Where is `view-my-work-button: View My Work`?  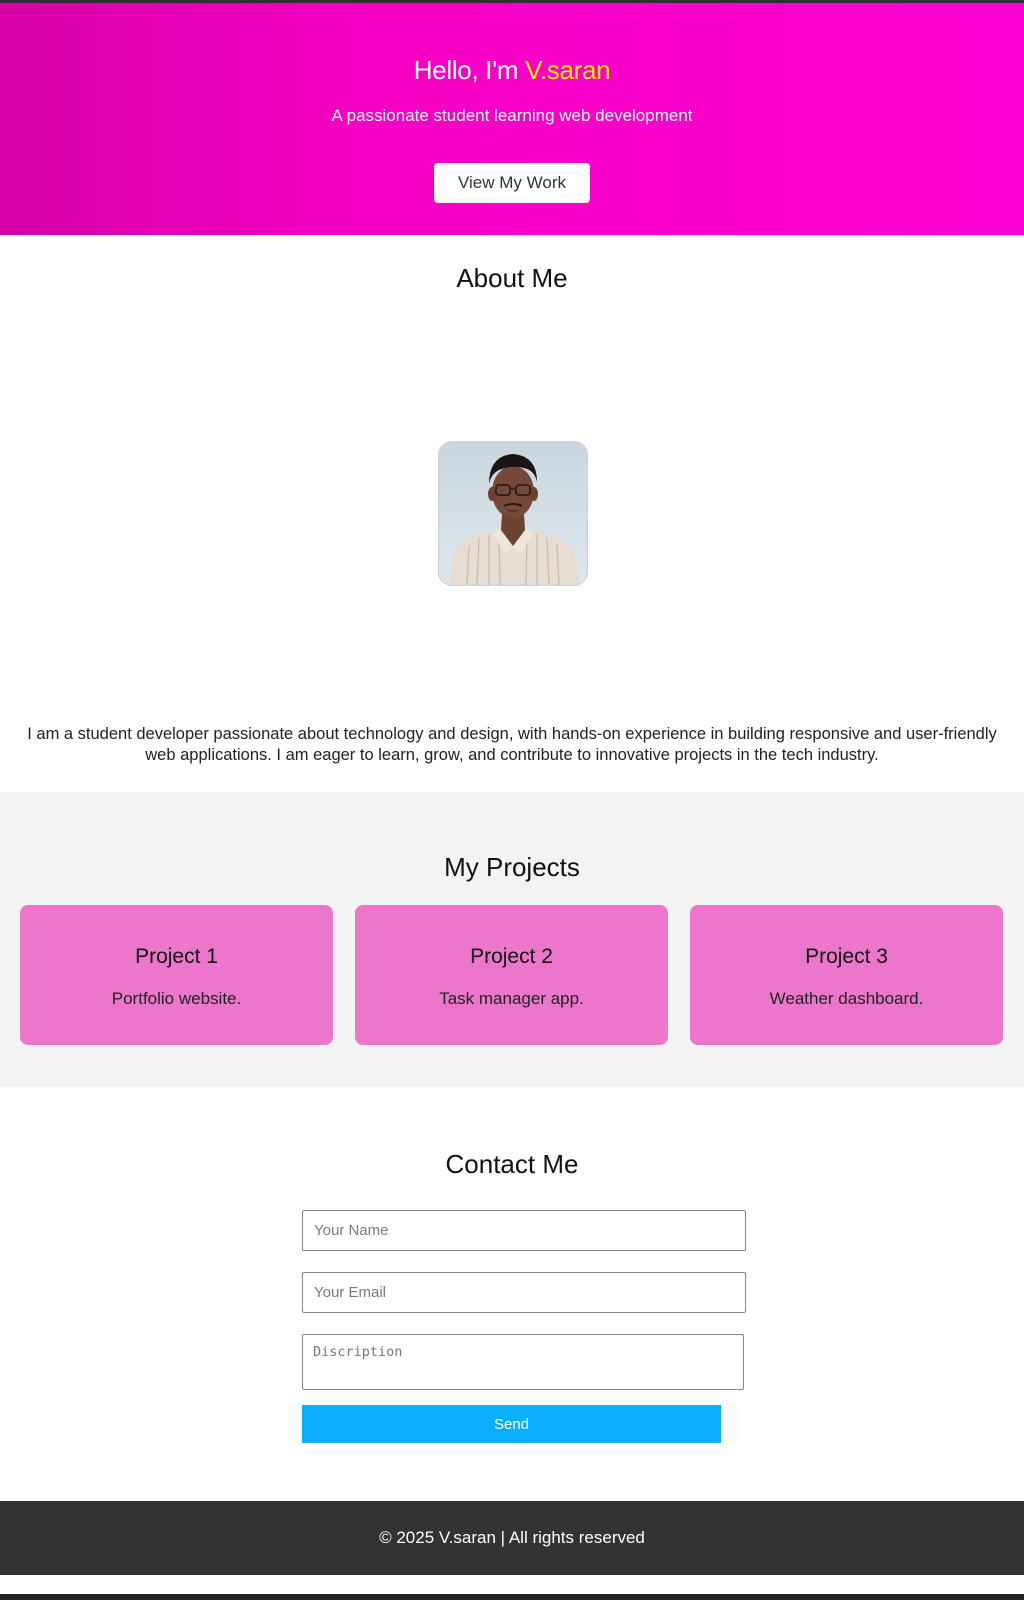
view-my-work-button: View My Work is located at coordinates (512, 183).